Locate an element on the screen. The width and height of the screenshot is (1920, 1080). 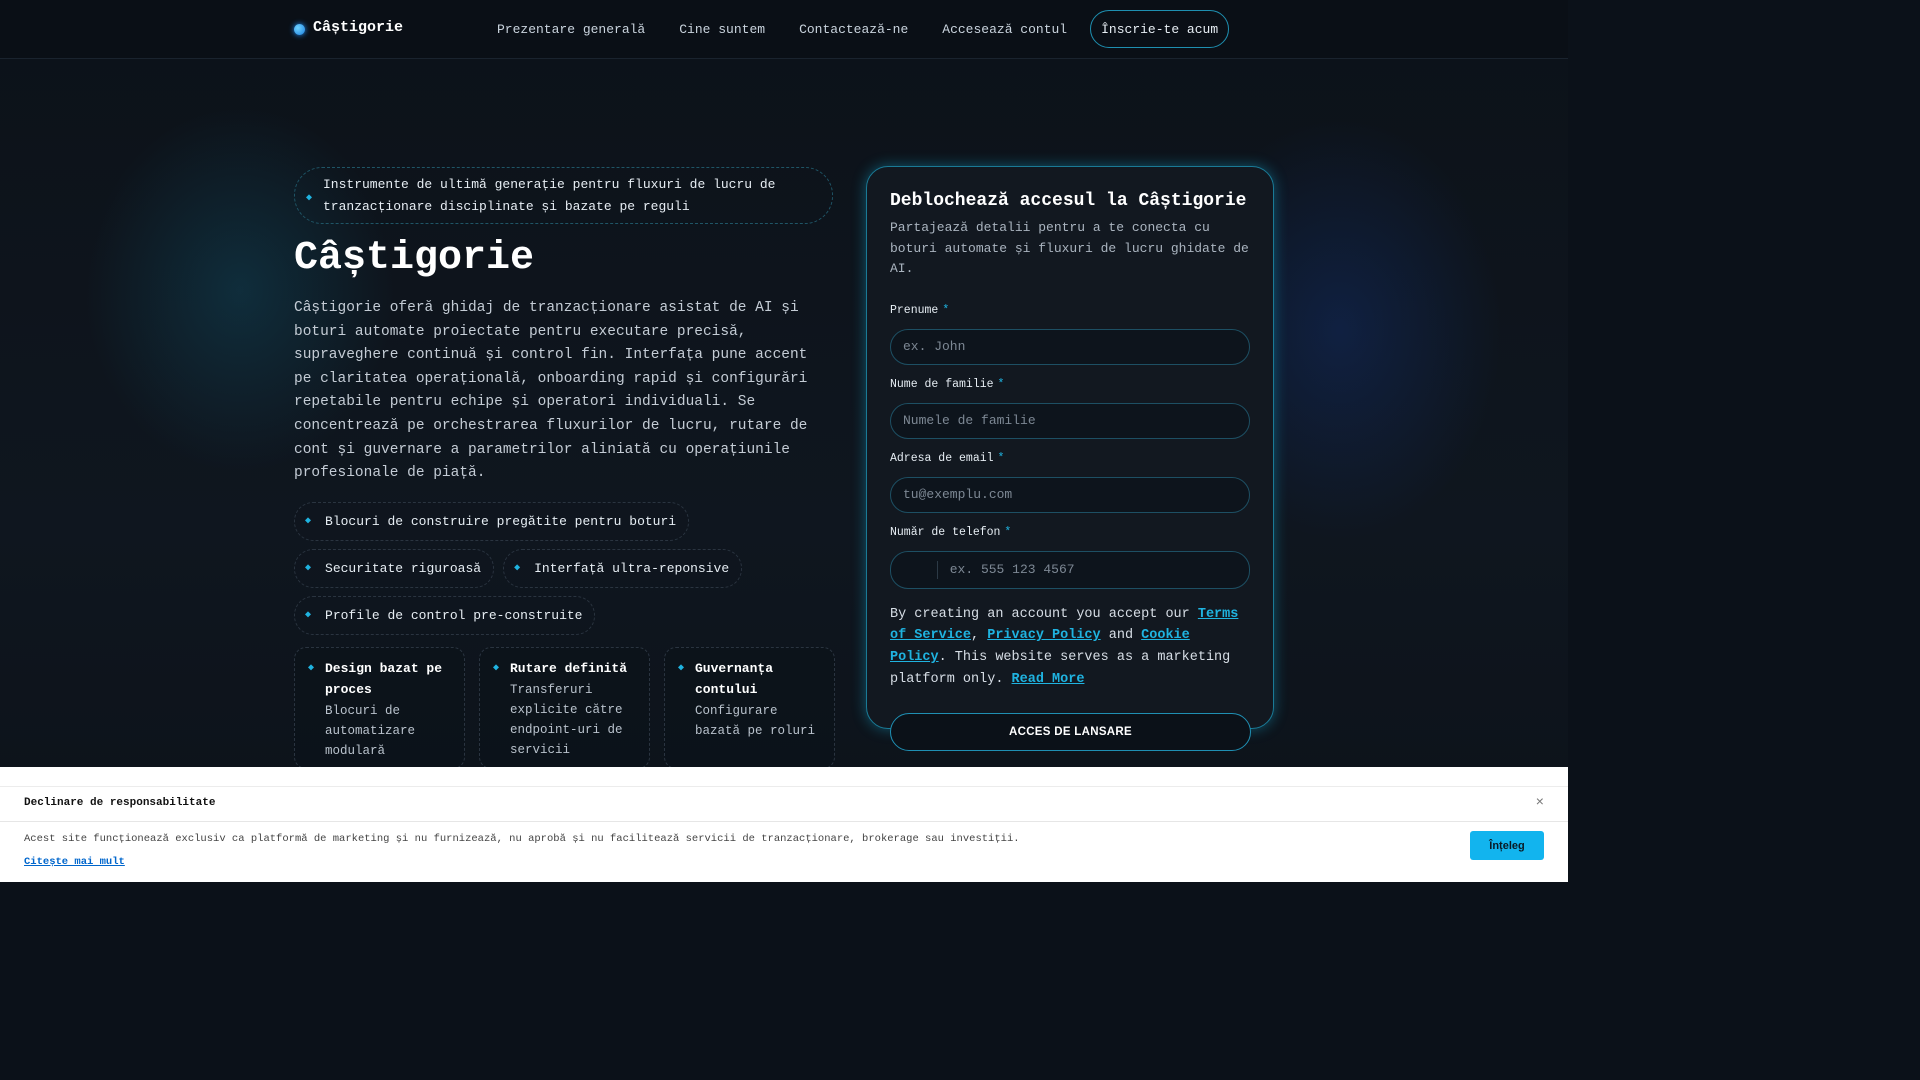
first-name-label: Prenume * is located at coordinates (920, 310).